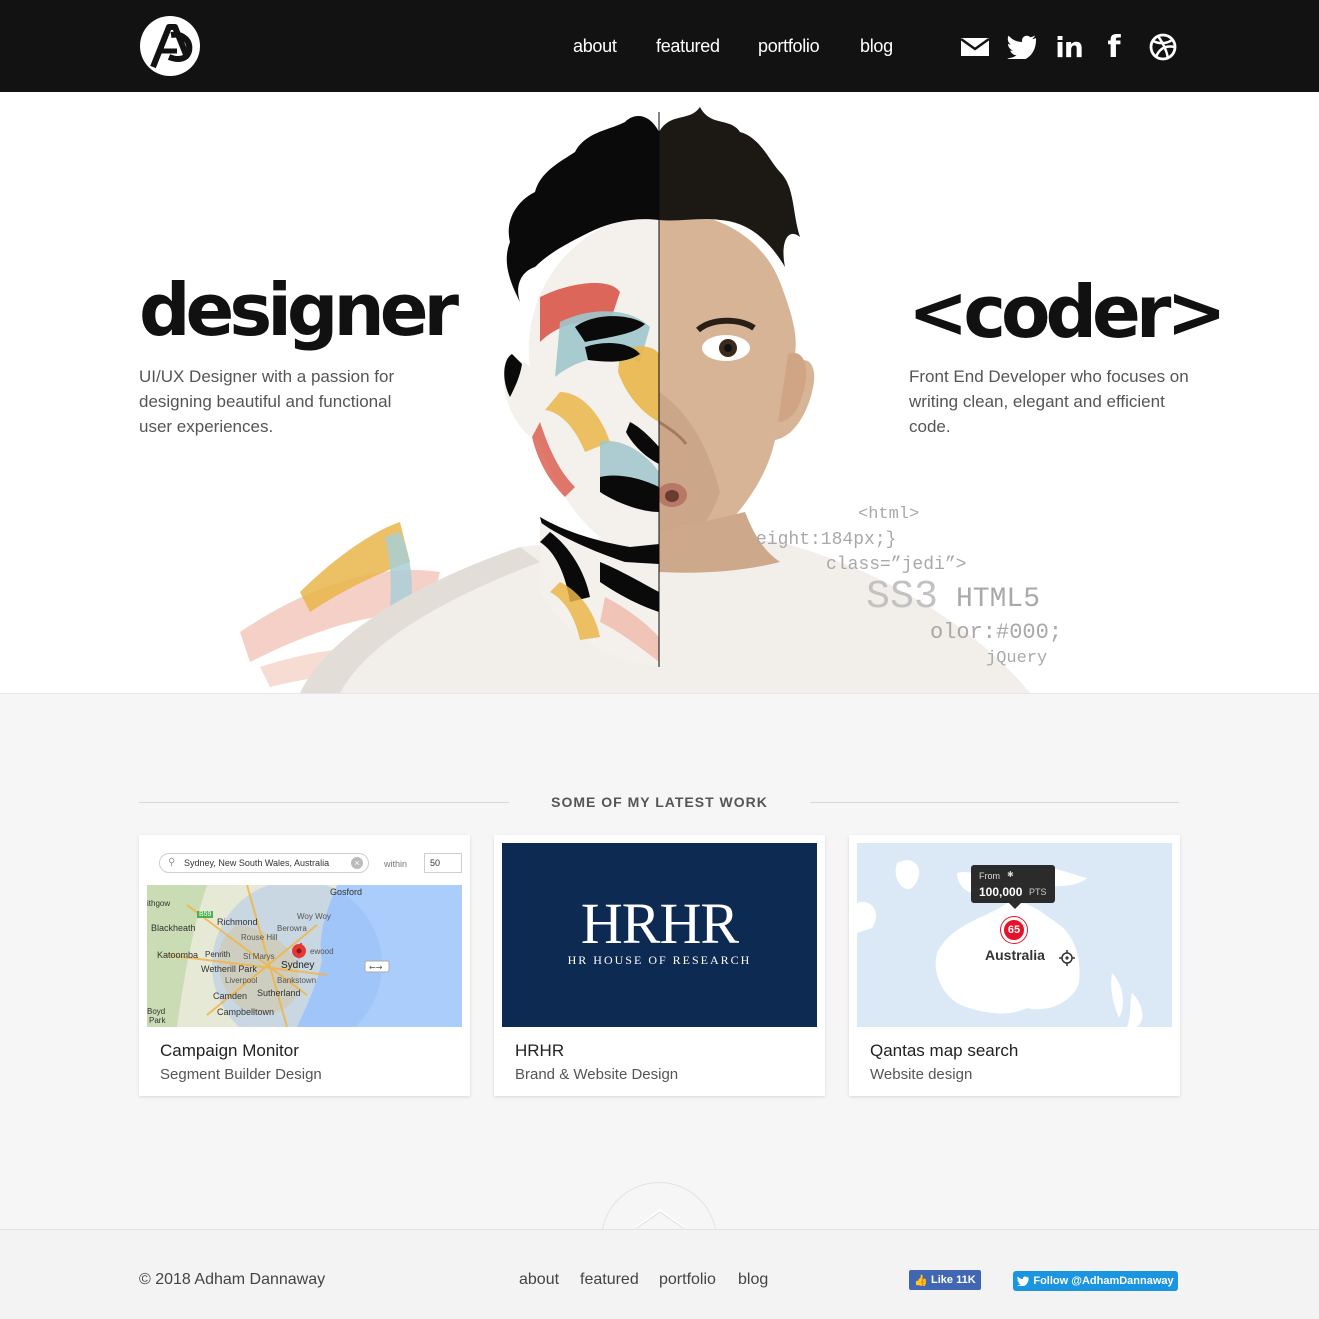 The image size is (1319, 1319). What do you see at coordinates (259, 937) in the screenshot?
I see `map-label: Rouse Hill` at bounding box center [259, 937].